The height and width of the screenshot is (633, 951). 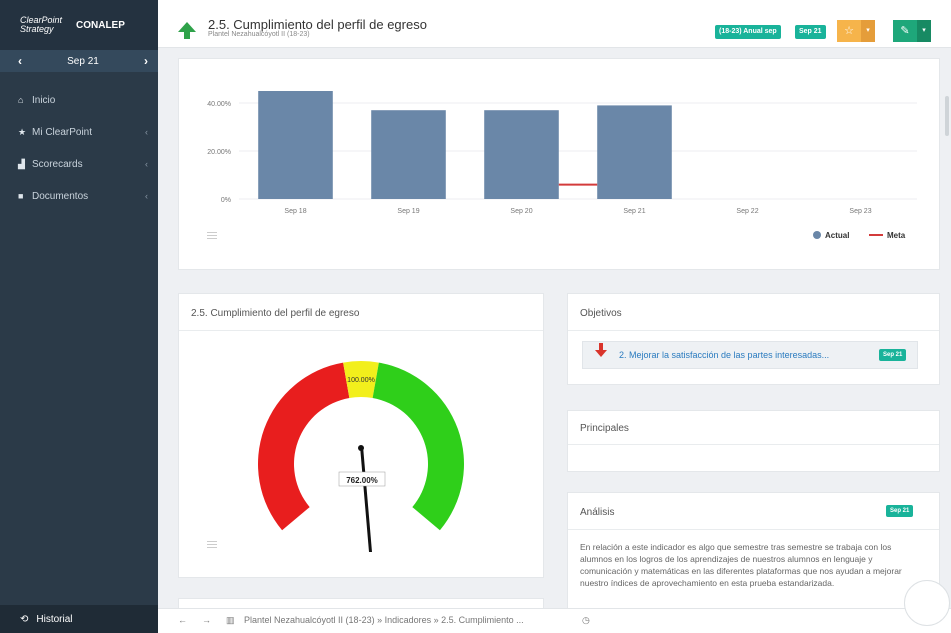 What do you see at coordinates (79, 619) in the screenshot?
I see `history-button: ⟲ Historial` at bounding box center [79, 619].